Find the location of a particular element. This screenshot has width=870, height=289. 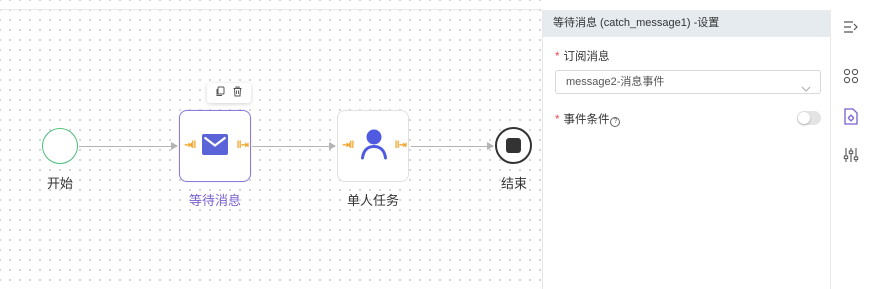

end-event-node is located at coordinates (513, 145).